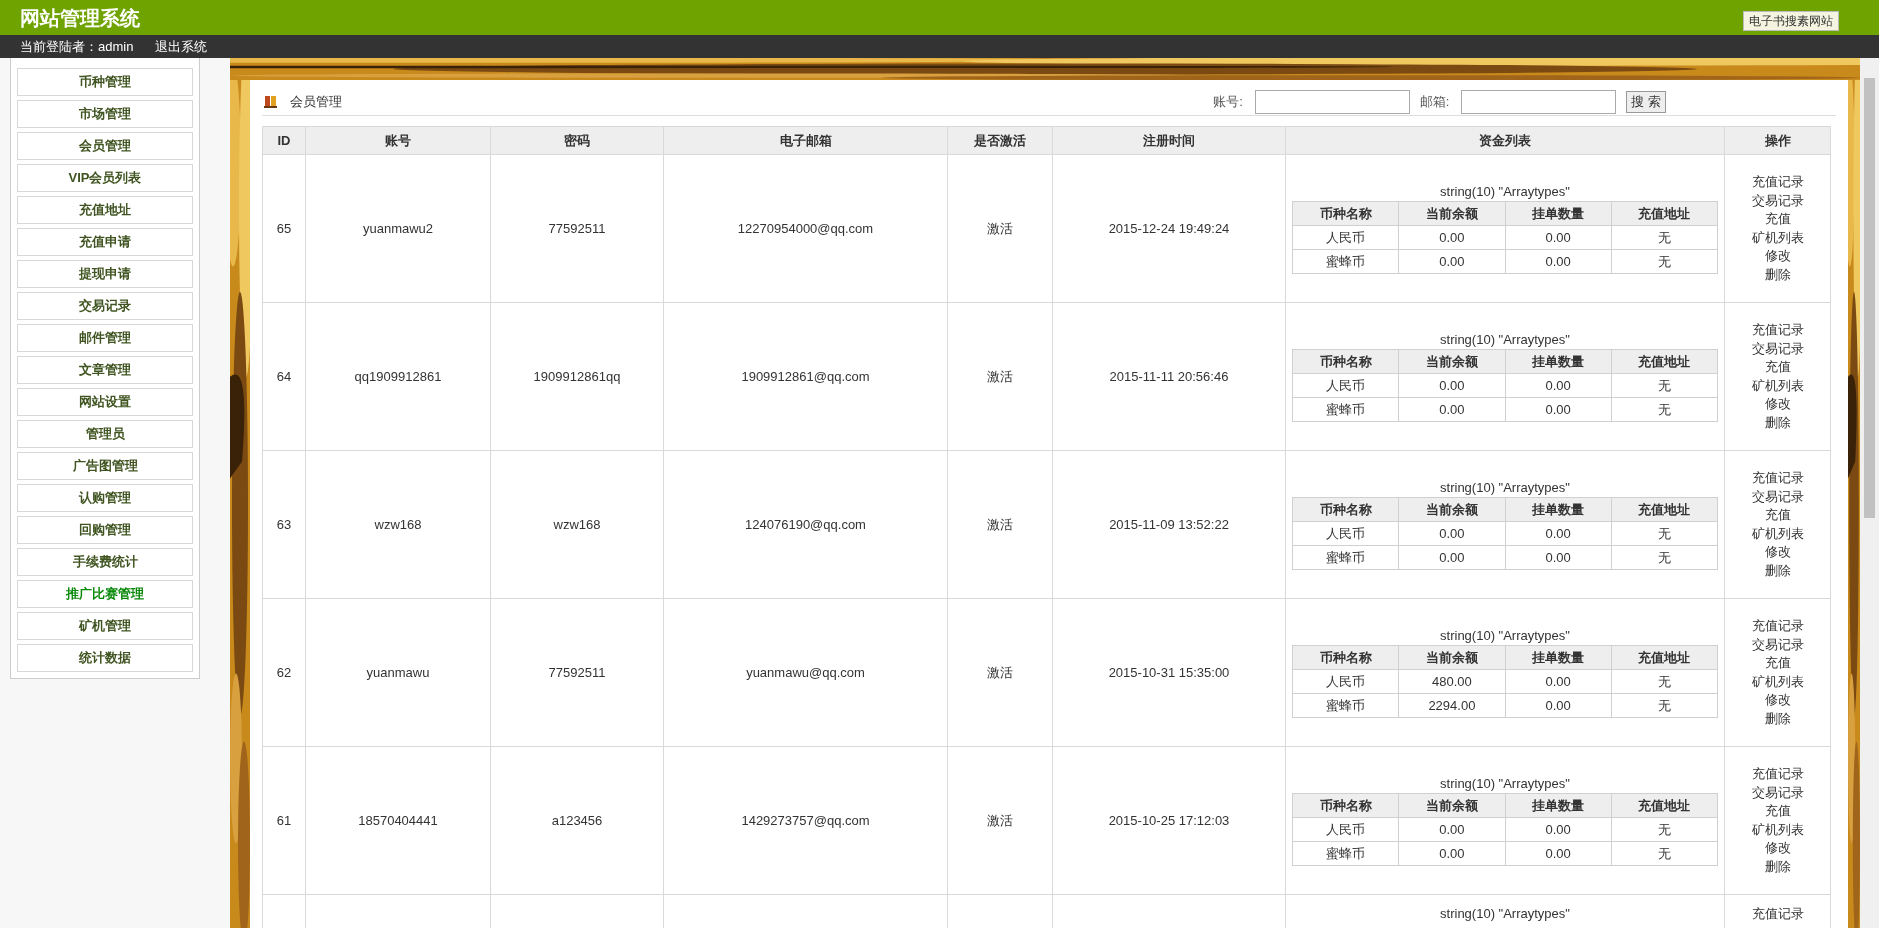  Describe the element at coordinates (105, 434) in the screenshot. I see `sidebar-item: 管理员` at that location.